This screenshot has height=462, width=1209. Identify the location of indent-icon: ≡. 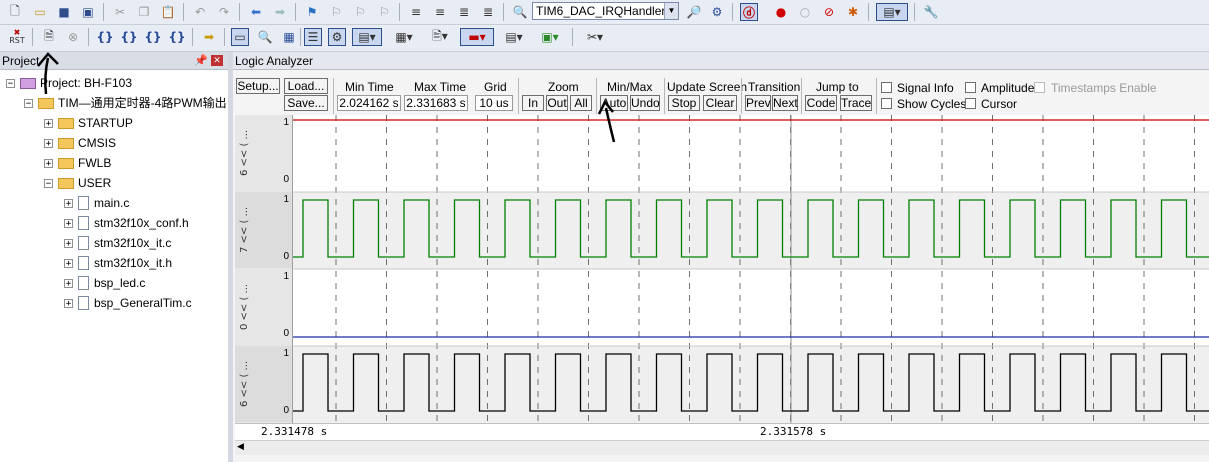
(416, 12).